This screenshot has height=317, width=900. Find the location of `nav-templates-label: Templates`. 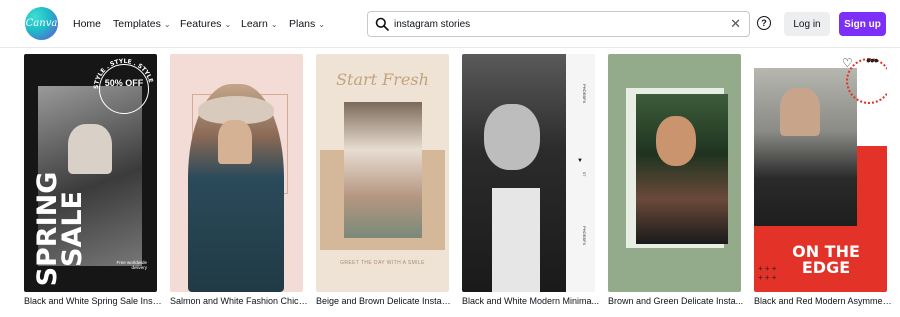

nav-templates-label: Templates is located at coordinates (137, 24).